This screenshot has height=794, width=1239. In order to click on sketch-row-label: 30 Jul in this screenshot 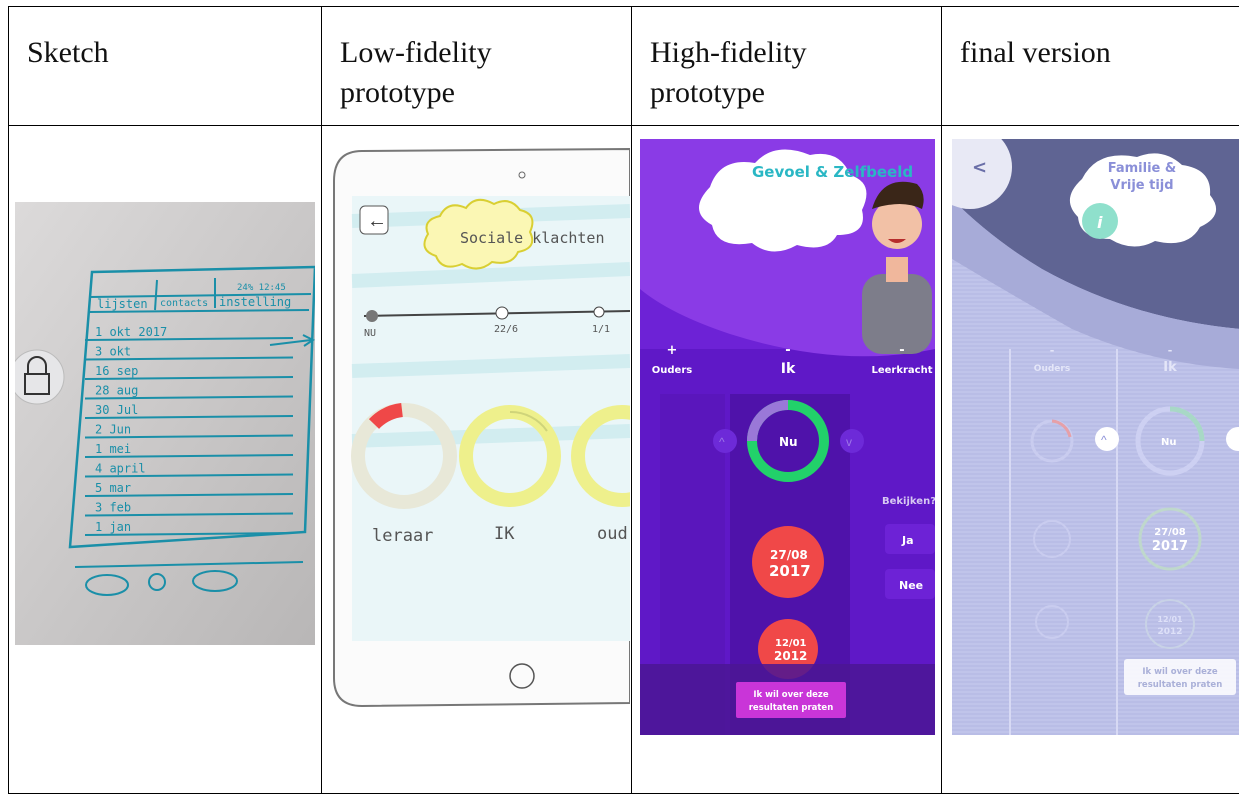, I will do `click(116, 410)`.